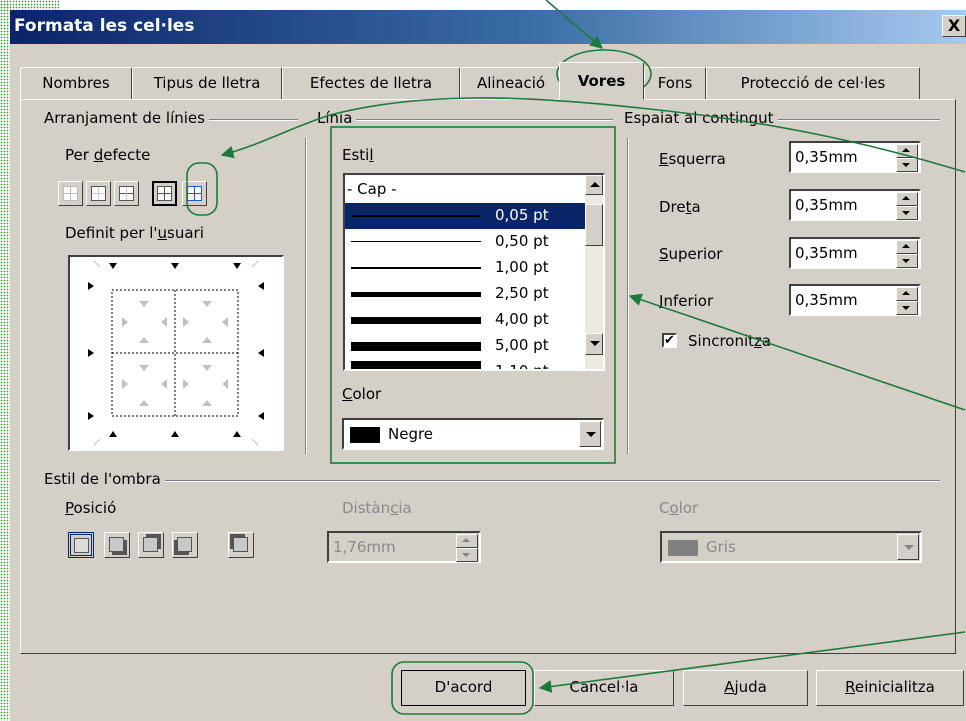  What do you see at coordinates (81, 545) in the screenshot?
I see `shadow-none-button` at bounding box center [81, 545].